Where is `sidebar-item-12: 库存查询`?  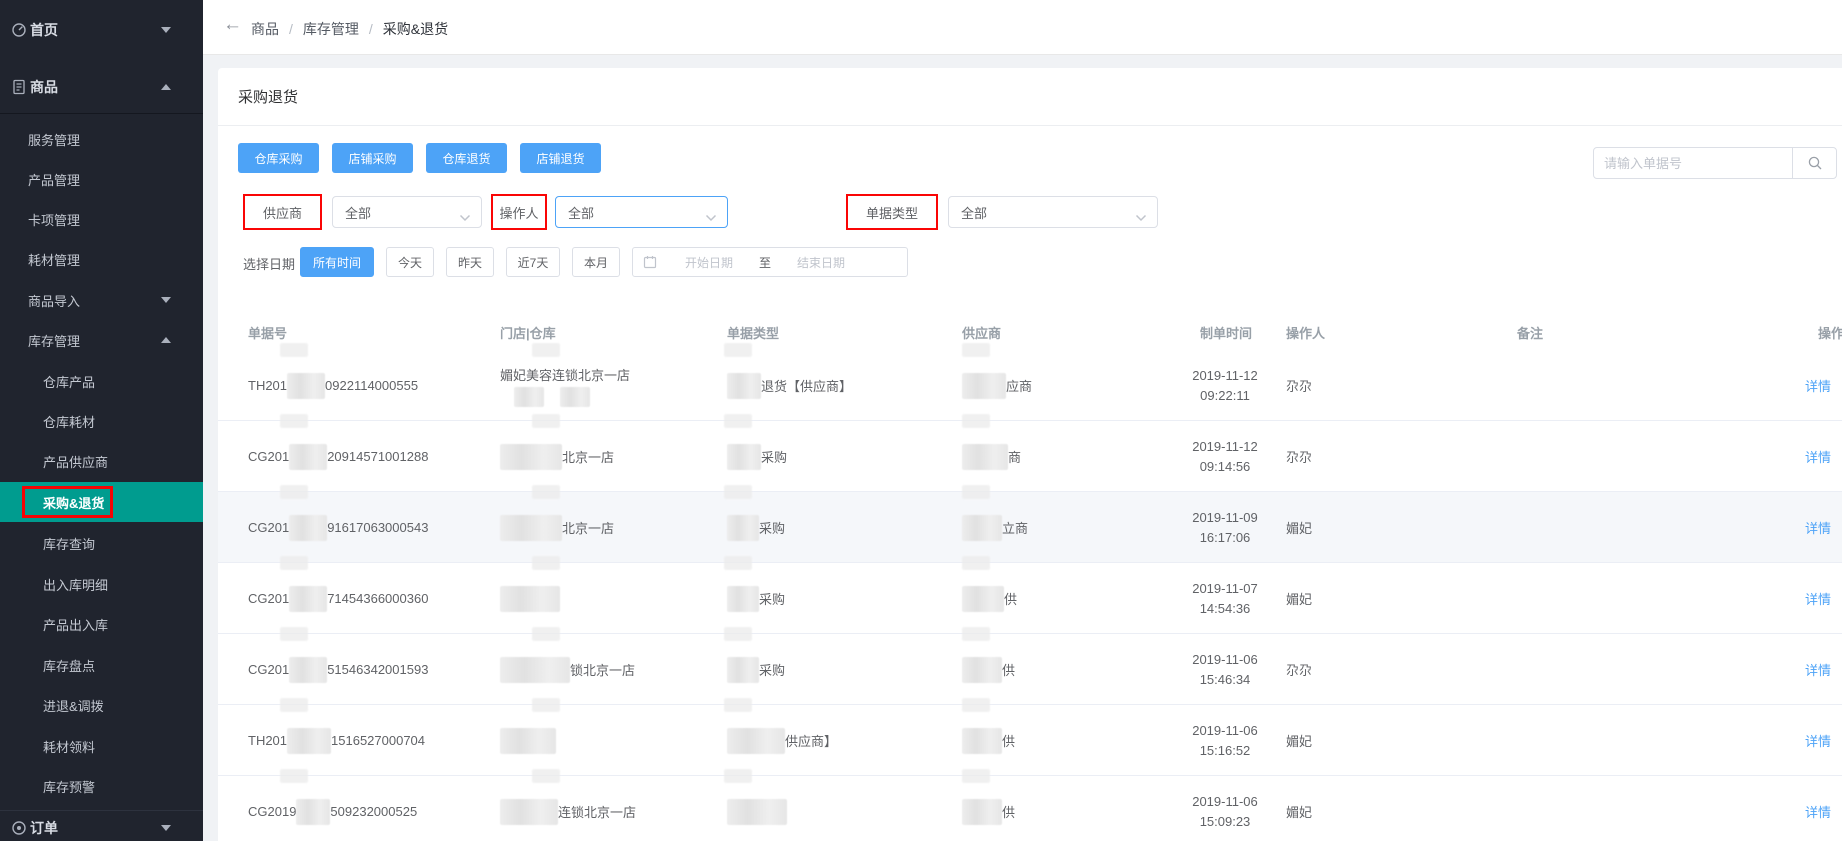 sidebar-item-12: 库存查询 is located at coordinates (101, 543).